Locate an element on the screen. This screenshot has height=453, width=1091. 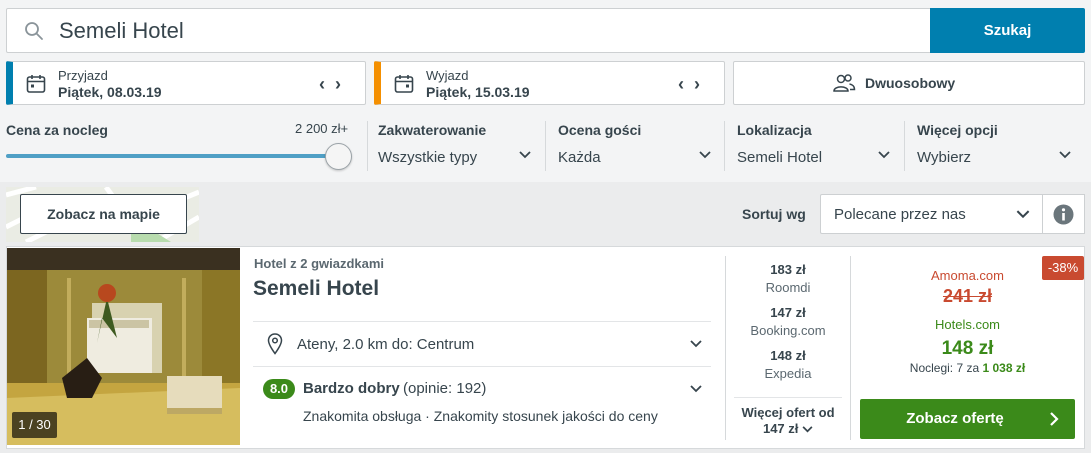
hotel-location: Ateny, 2.0 km do: Centrum is located at coordinates (385, 344).